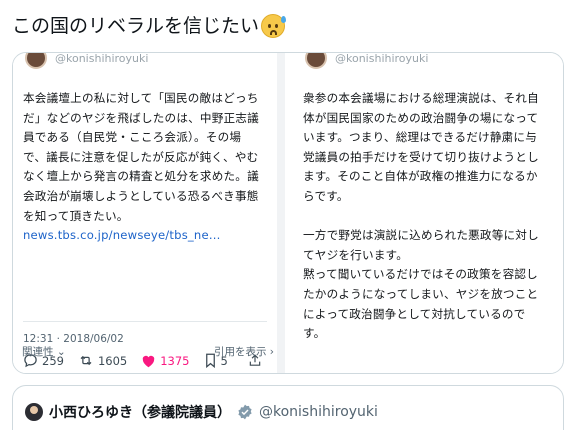 This screenshot has height=430, width=576. I want to click on show-quotes-link: 引用を表示 ›, so click(244, 351).